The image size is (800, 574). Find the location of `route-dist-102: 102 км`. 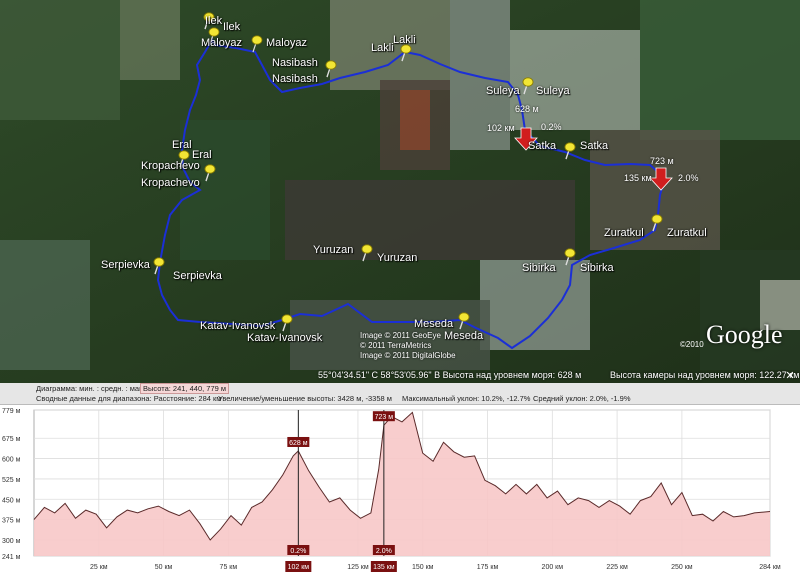

route-dist-102: 102 км is located at coordinates (501, 128).